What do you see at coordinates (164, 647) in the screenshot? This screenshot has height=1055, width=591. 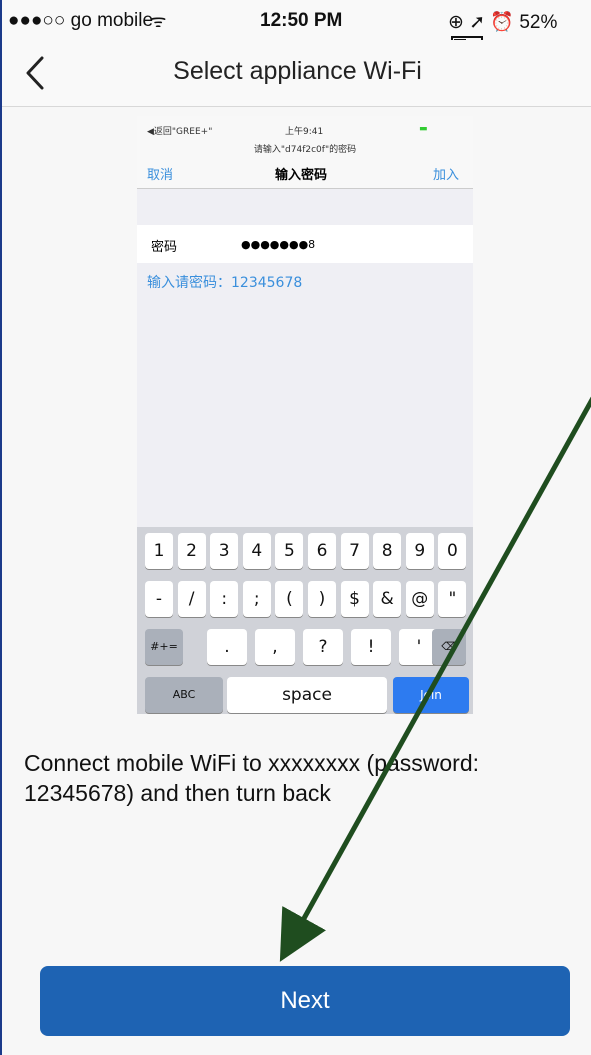 I see `keyboard-key: #+=` at bounding box center [164, 647].